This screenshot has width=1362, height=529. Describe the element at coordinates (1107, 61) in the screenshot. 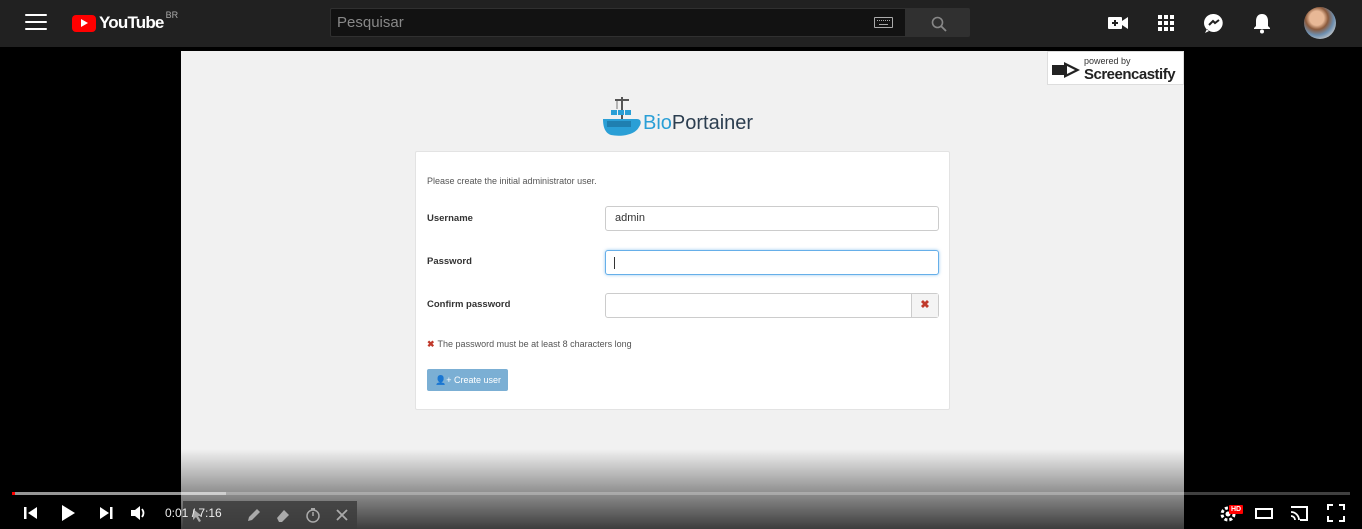

I see `watermark-powered-by: powered by` at that location.